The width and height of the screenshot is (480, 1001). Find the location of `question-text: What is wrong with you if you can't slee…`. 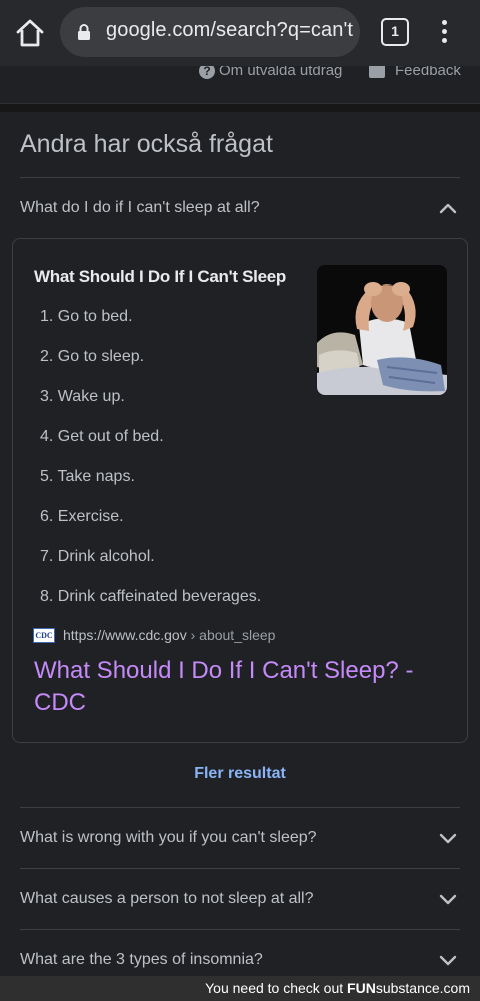

question-text: What is wrong with you if you can't slee… is located at coordinates (168, 837).